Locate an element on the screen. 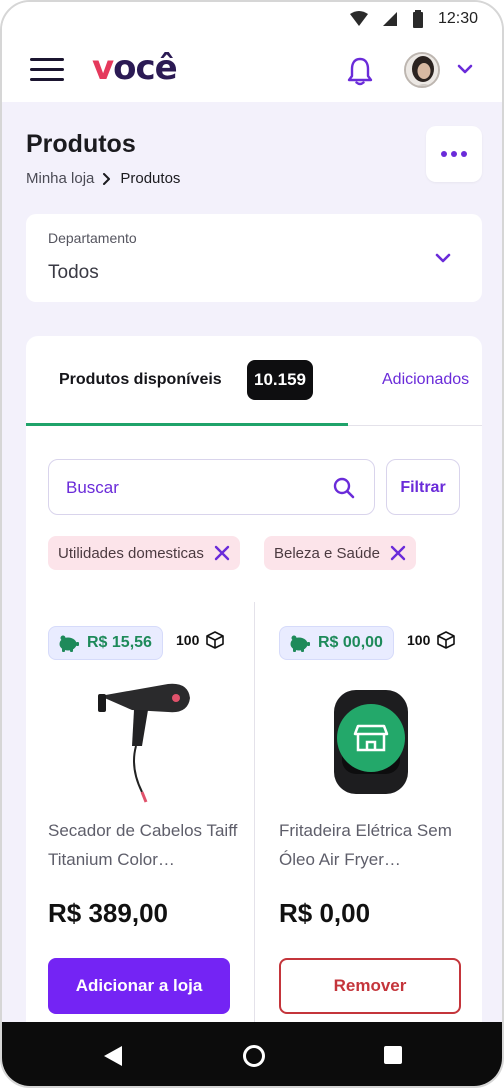  wifi-icon is located at coordinates (358, 18).